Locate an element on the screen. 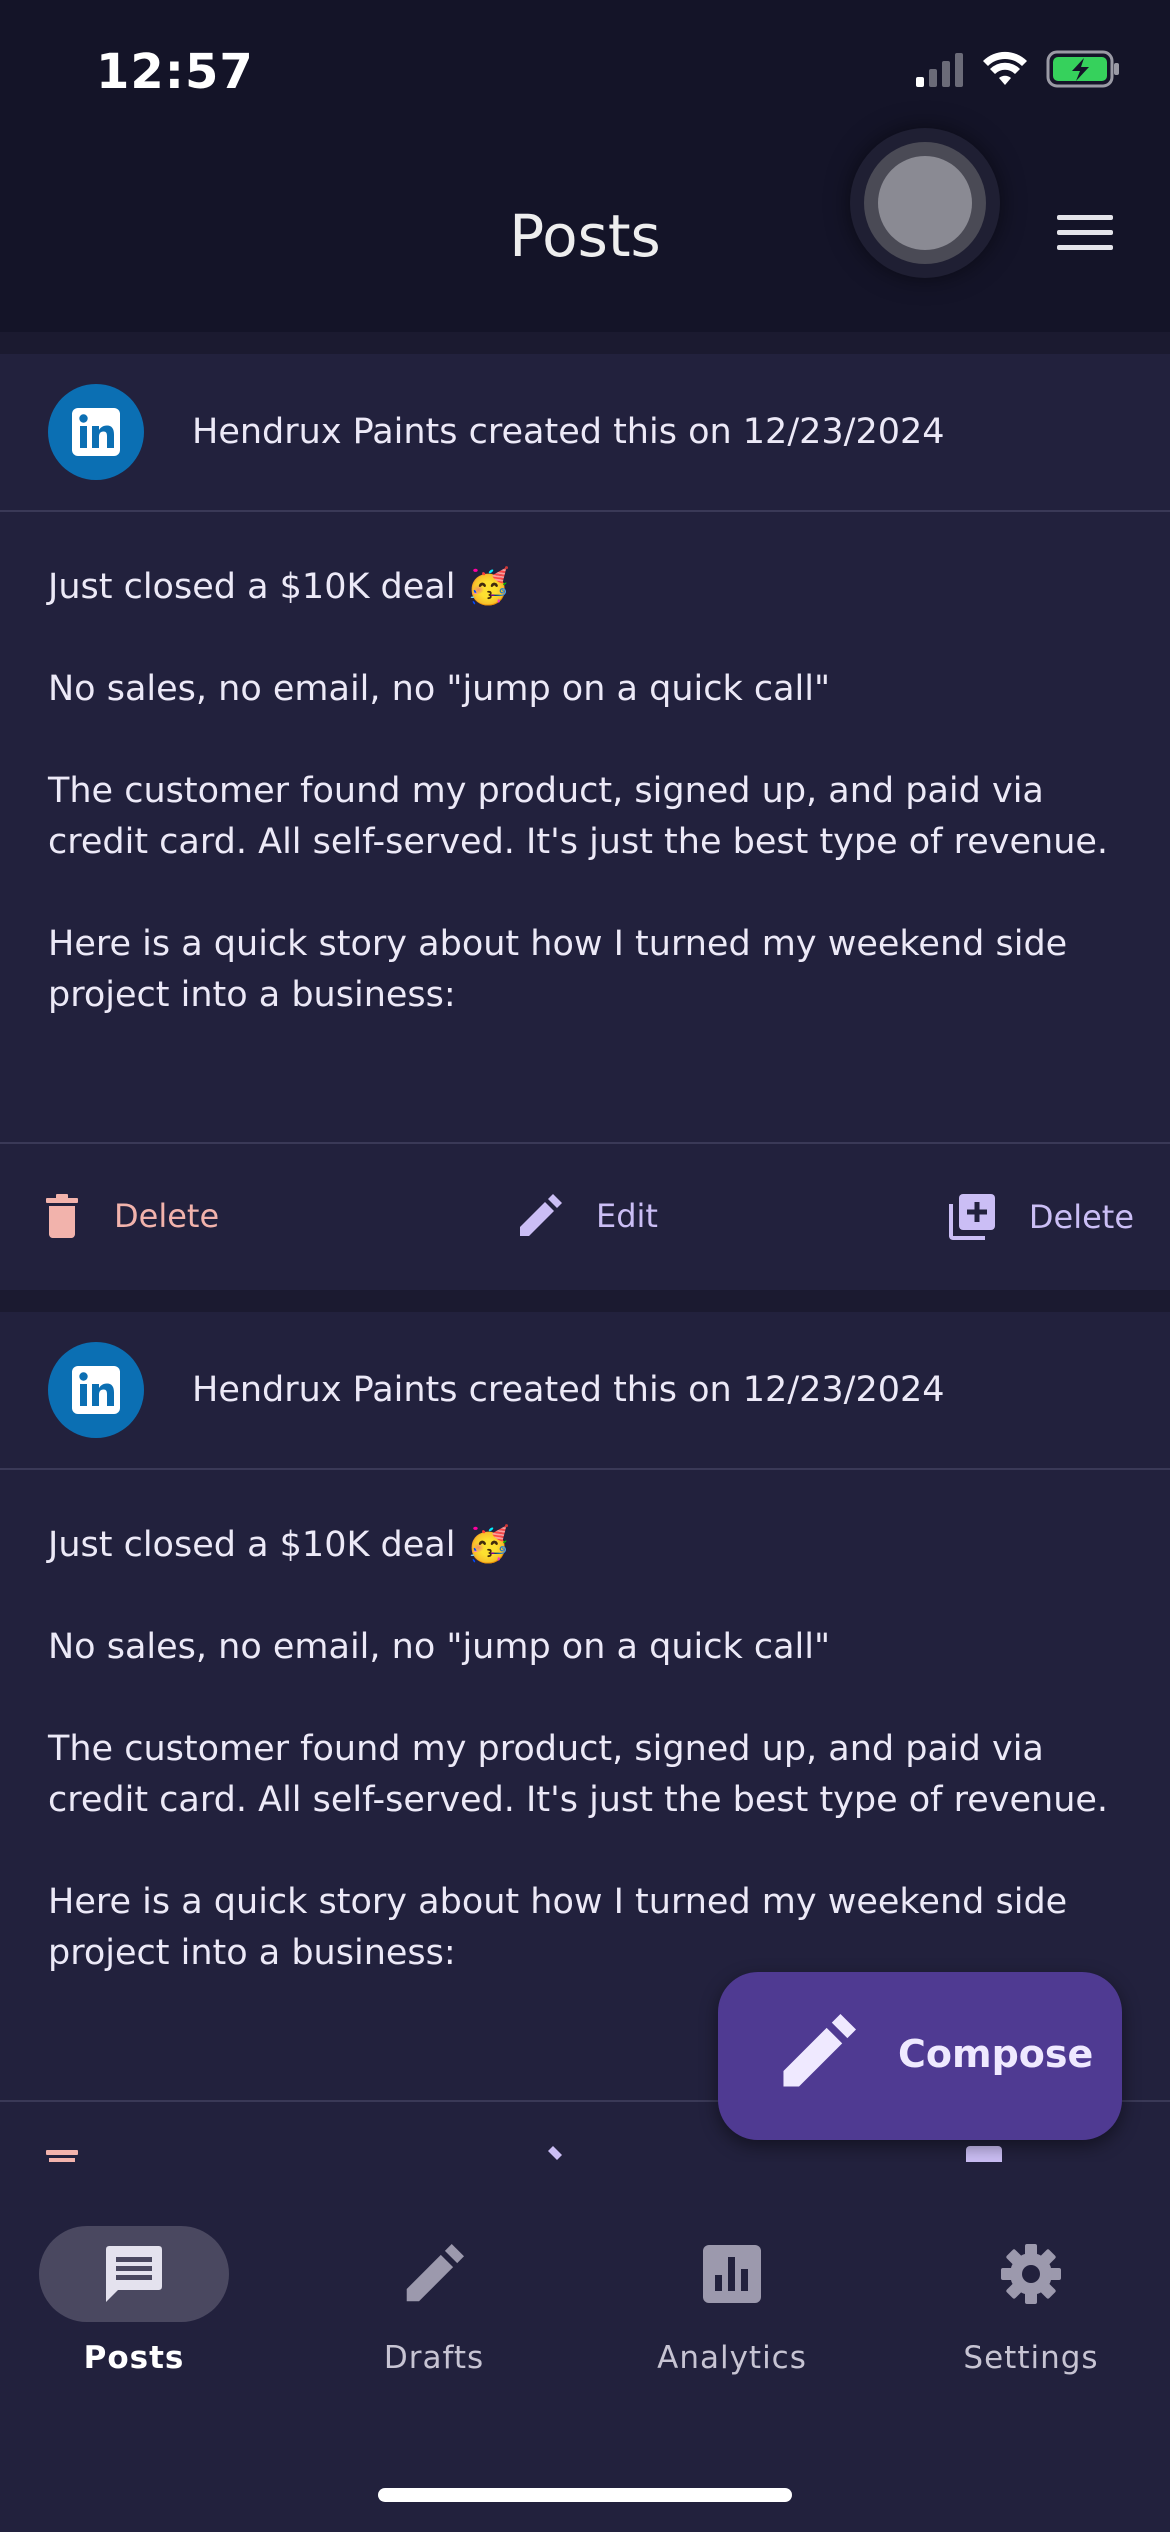 This screenshot has height=2532, width=1170. status-bar: 12:57 is located at coordinates (585, 65).